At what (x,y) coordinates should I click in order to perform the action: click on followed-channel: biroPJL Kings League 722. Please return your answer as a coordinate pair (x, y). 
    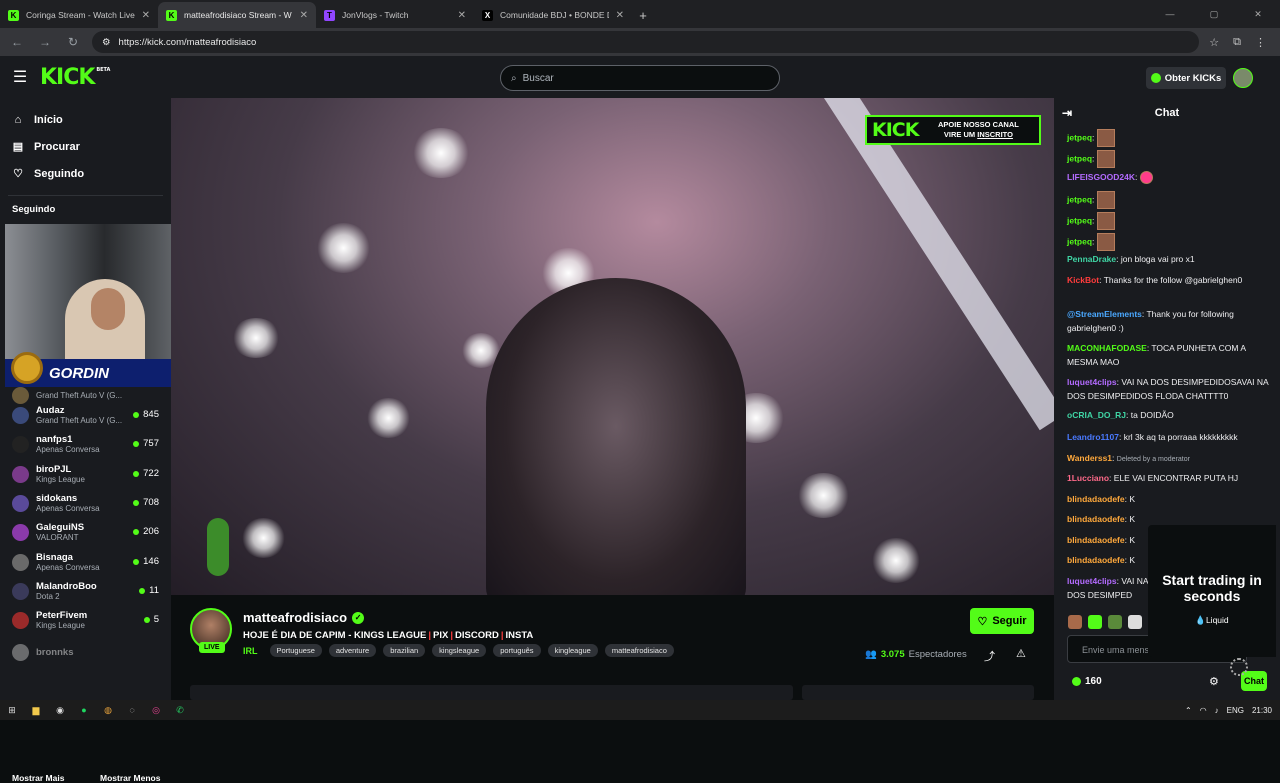
    Looking at the image, I should click on (85, 474).